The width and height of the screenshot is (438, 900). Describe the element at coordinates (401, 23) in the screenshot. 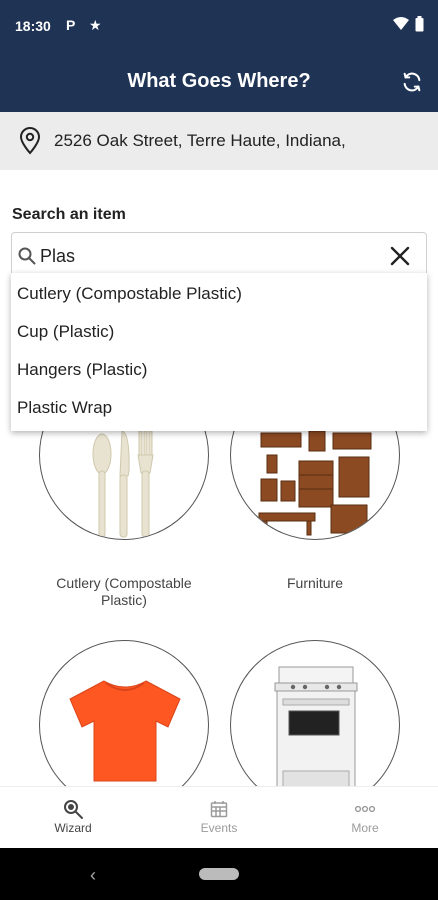

I see `wifi-icon` at that location.